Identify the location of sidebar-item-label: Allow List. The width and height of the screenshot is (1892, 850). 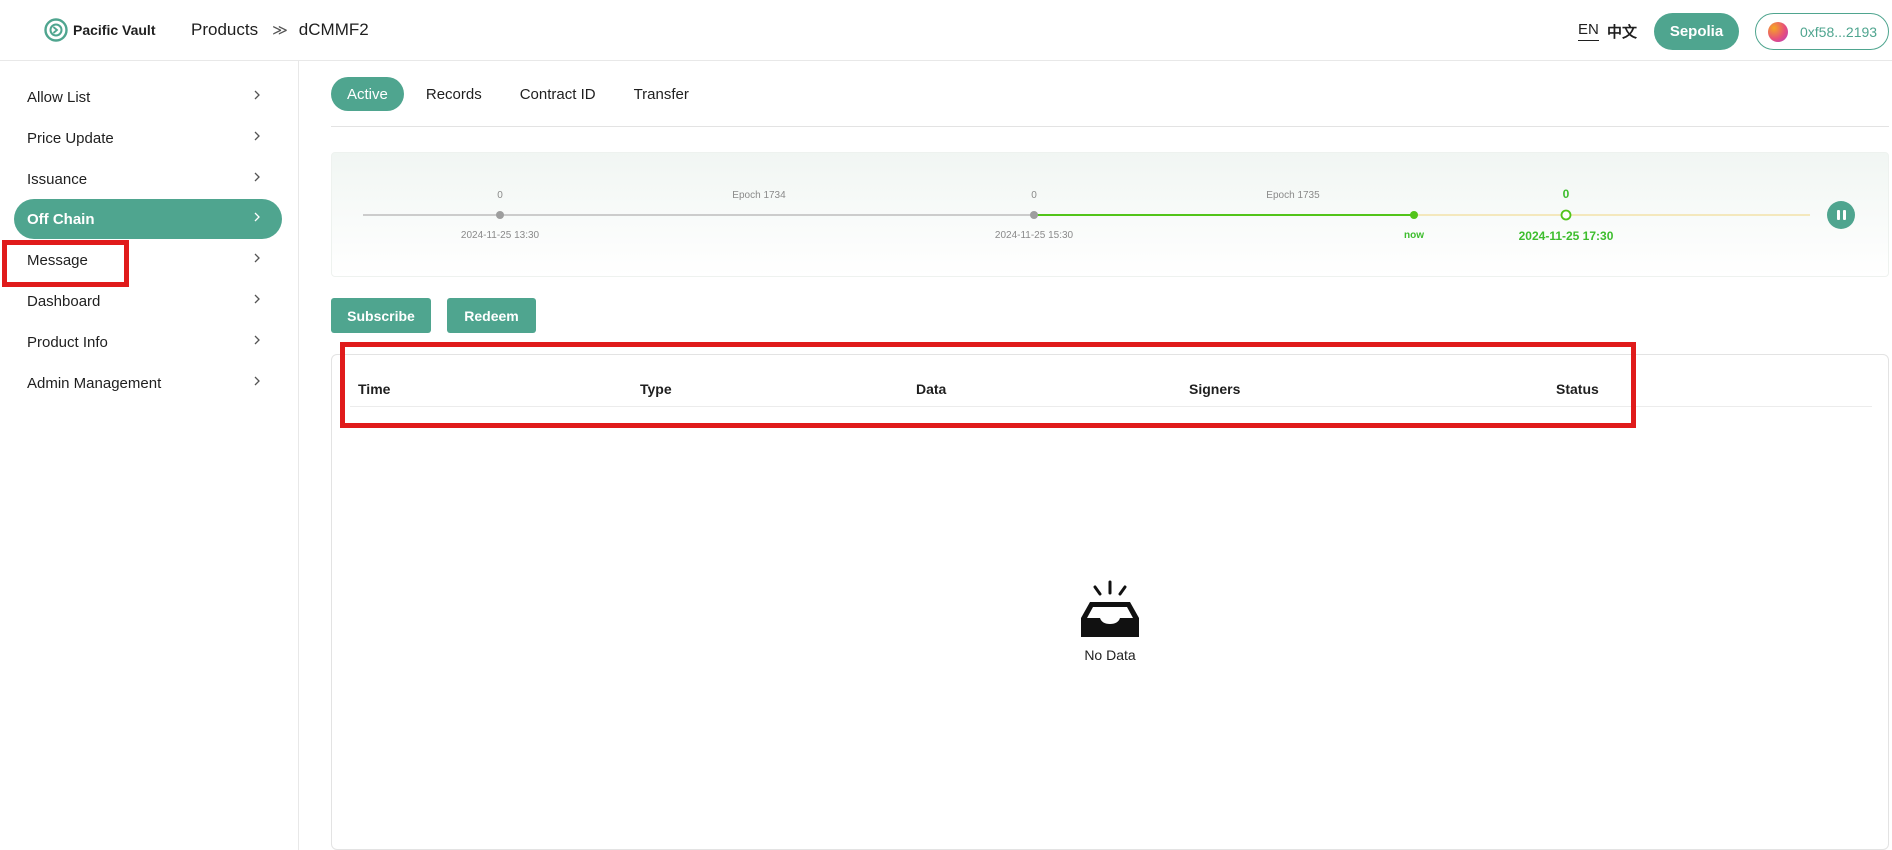
(59, 97).